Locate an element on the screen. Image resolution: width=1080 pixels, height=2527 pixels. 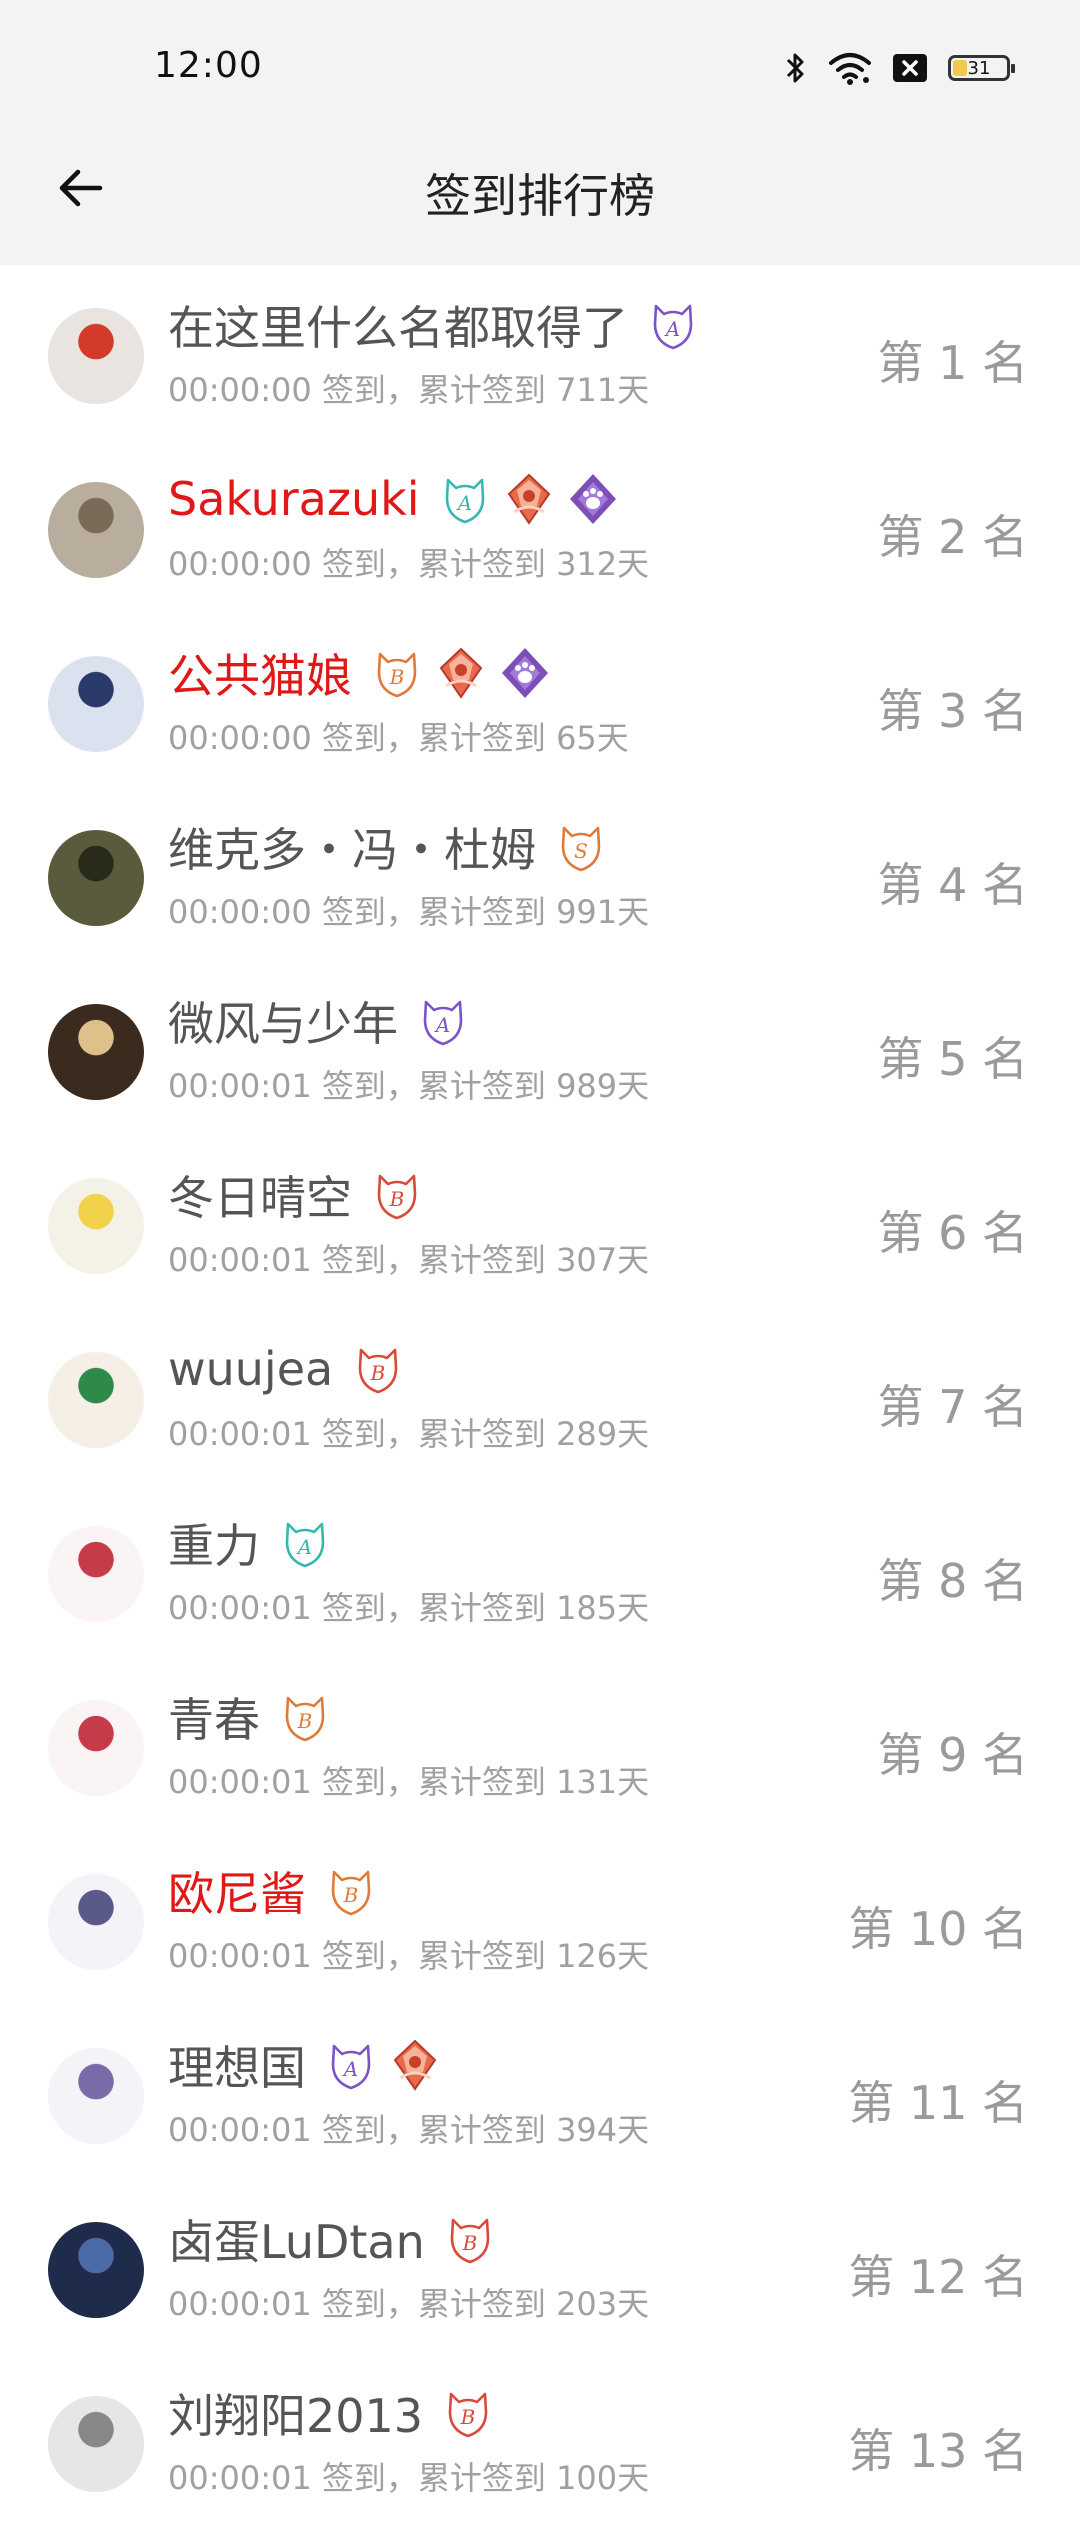
ranking-row: 卤蛋LuDtan B 00:00:01 签到，累计签到 203天 第 12 名 is located at coordinates (540, 2266).